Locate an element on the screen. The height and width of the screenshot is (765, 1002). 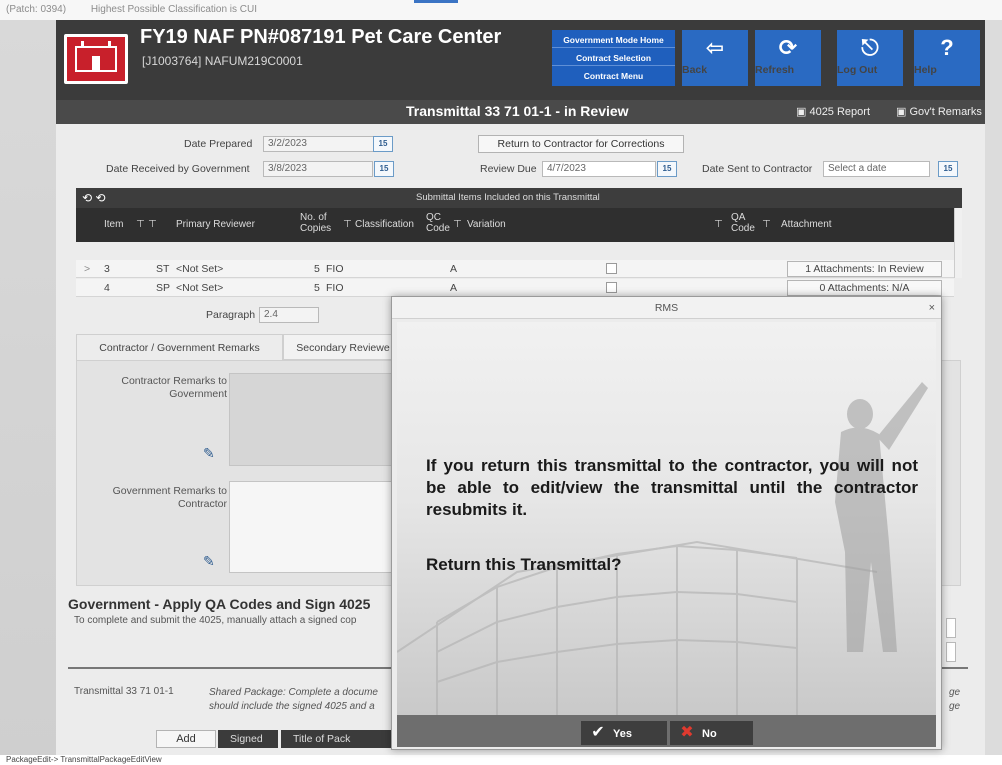
dialog-question: Return this Transmittal? is located at coordinates (524, 564).